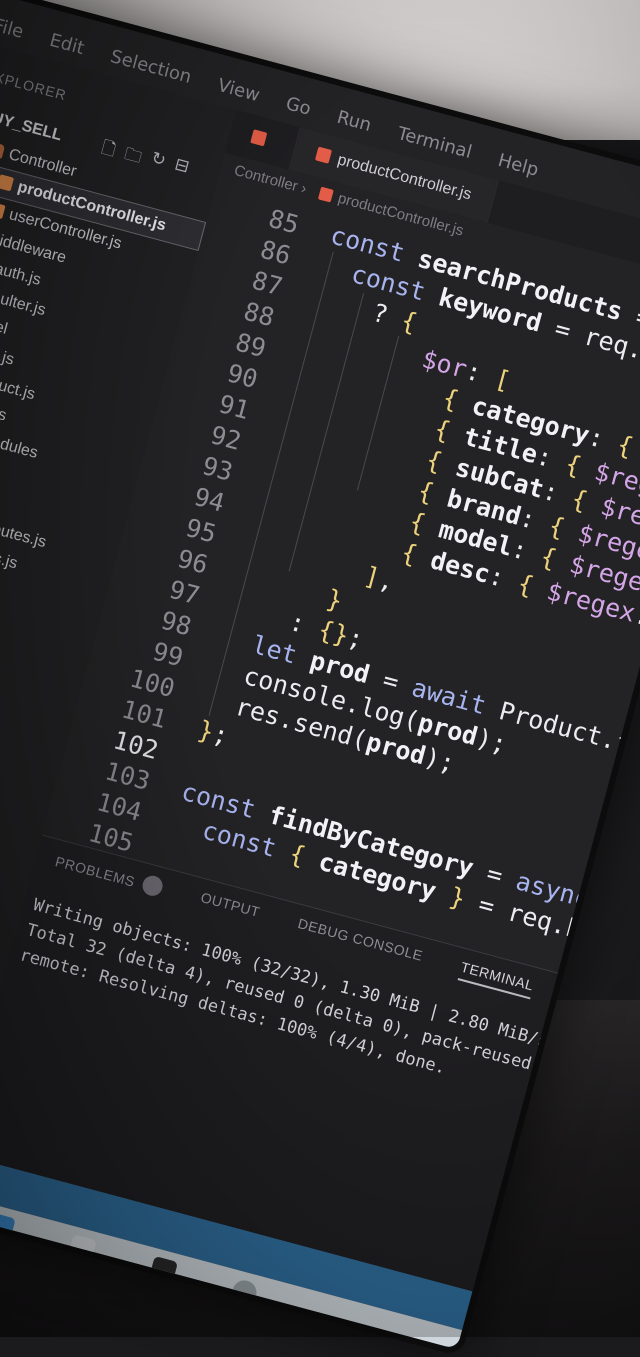  Describe the element at coordinates (13, 28) in the screenshot. I see `menu-file: File` at that location.